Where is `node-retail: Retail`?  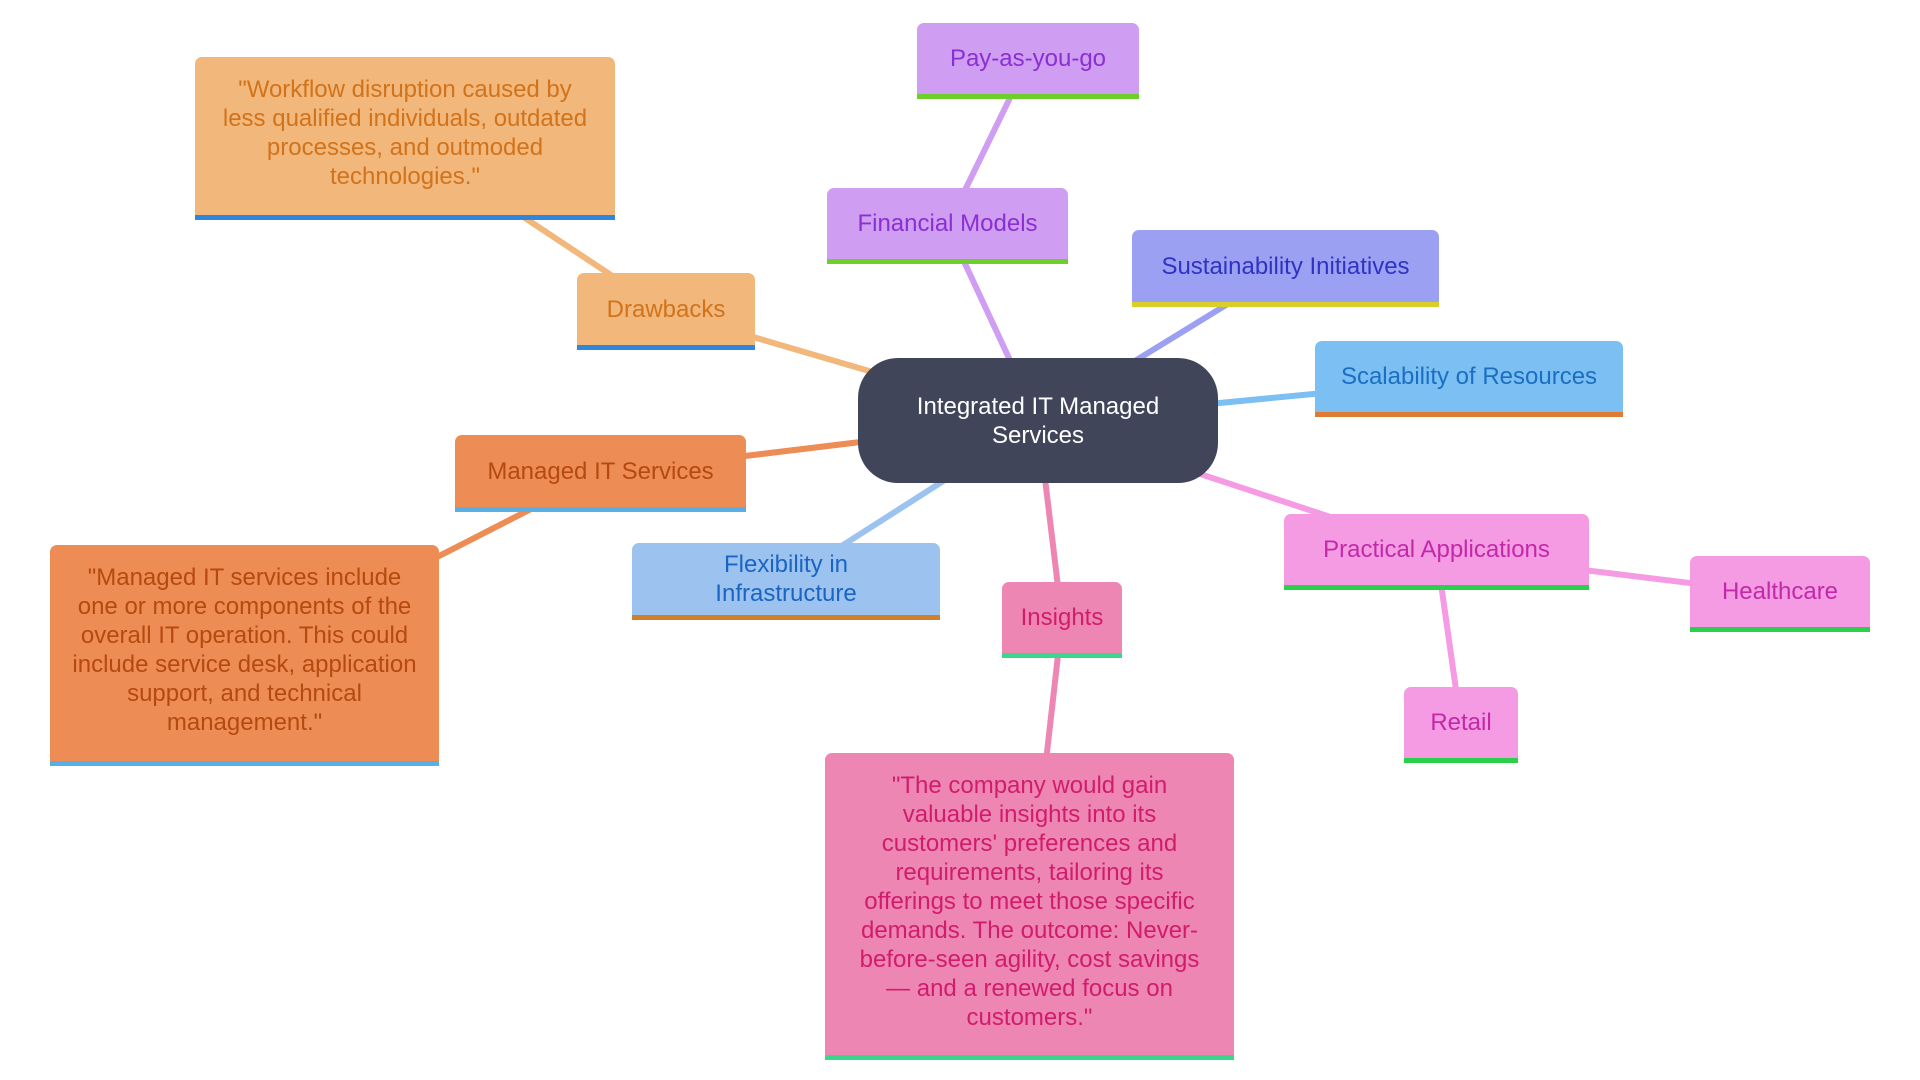 node-retail: Retail is located at coordinates (1461, 725).